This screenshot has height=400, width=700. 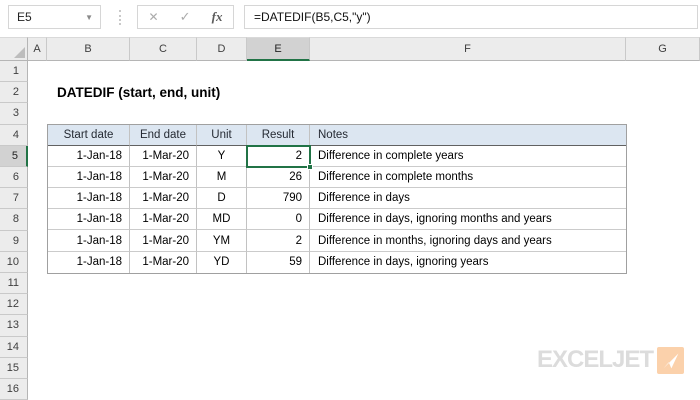 I want to click on table-cell: Difference in complete months, so click(x=468, y=178).